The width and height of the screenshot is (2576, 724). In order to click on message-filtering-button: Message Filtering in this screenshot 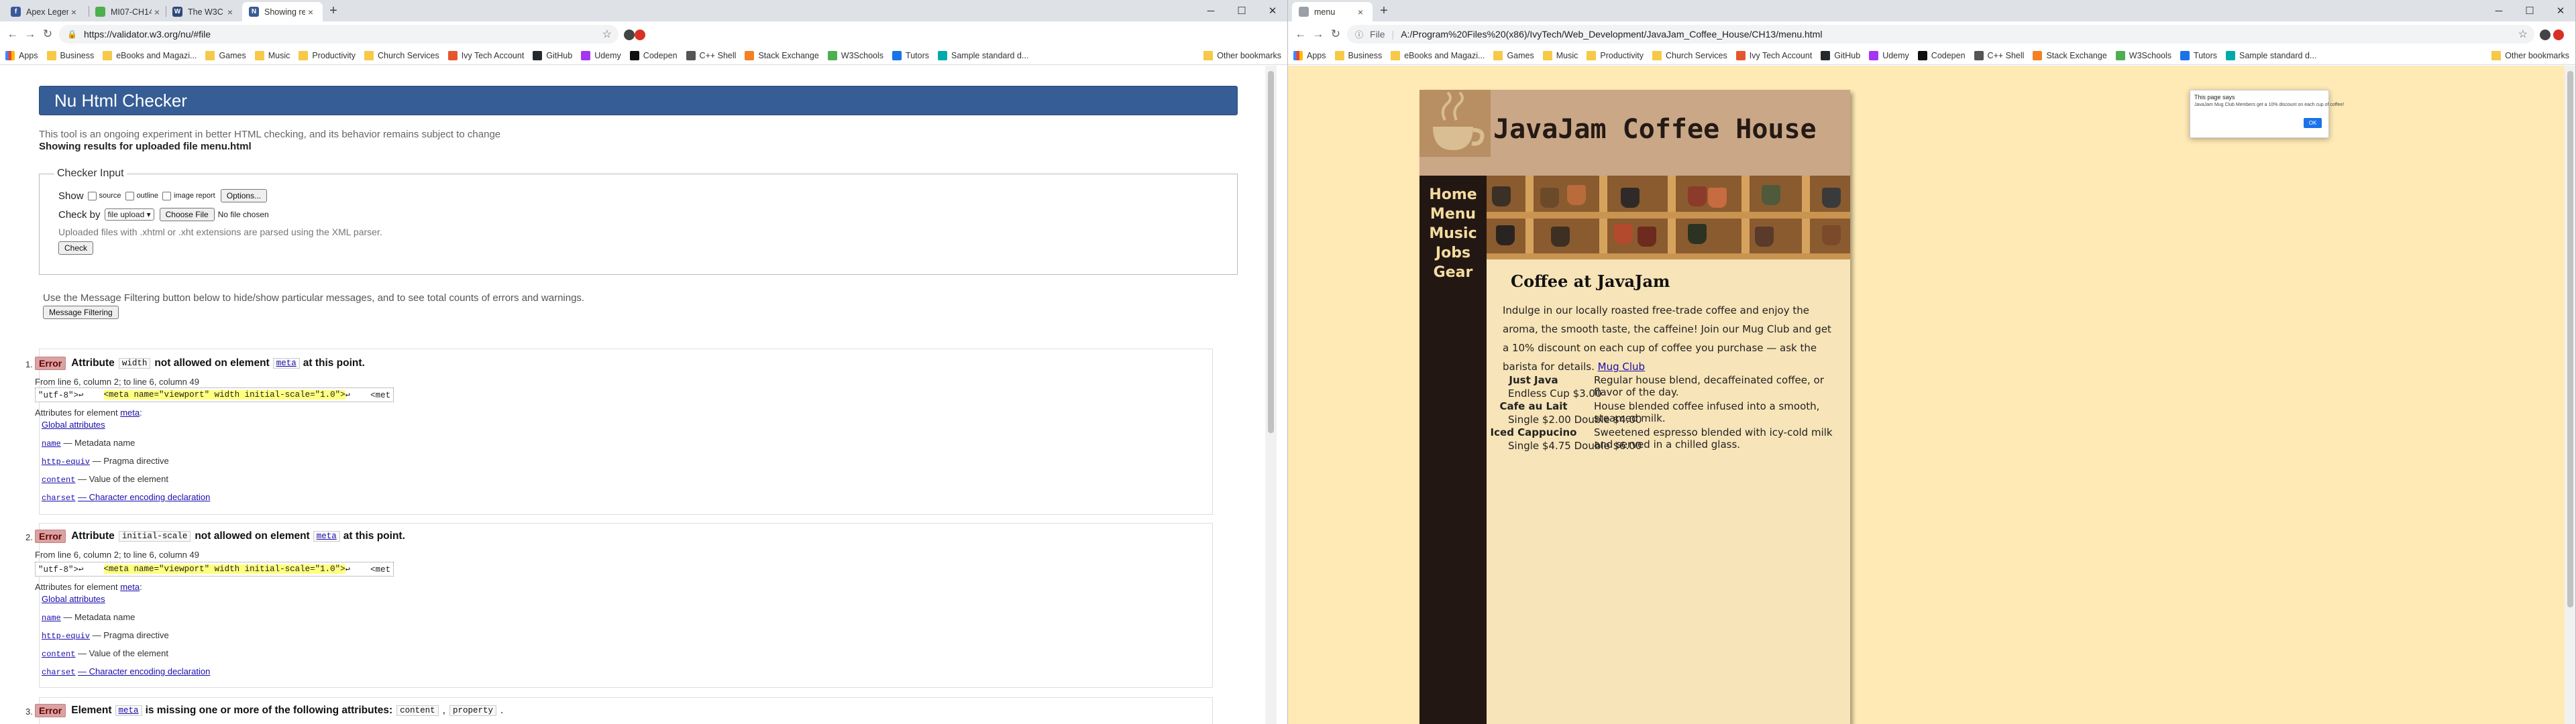, I will do `click(81, 312)`.